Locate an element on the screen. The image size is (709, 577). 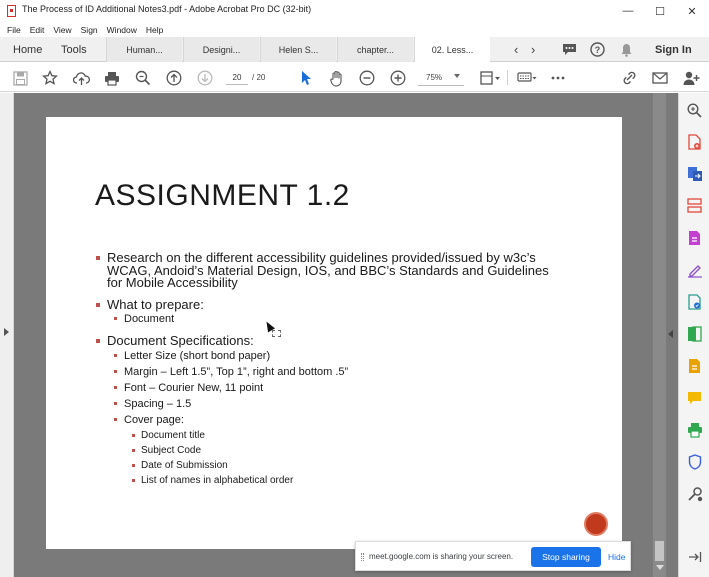
spec-item: Spacing – 1.5 is located at coordinates (331, 404).